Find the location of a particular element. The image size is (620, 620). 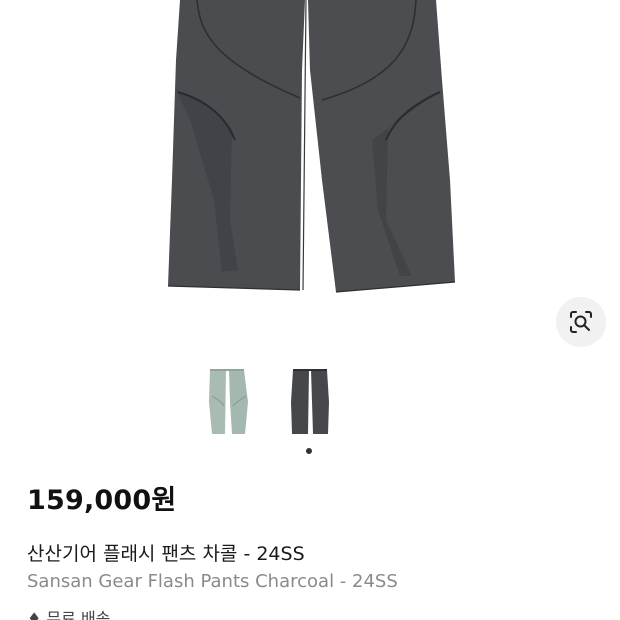

pants-charcoal-thumbnail-image is located at coordinates (310, 401).